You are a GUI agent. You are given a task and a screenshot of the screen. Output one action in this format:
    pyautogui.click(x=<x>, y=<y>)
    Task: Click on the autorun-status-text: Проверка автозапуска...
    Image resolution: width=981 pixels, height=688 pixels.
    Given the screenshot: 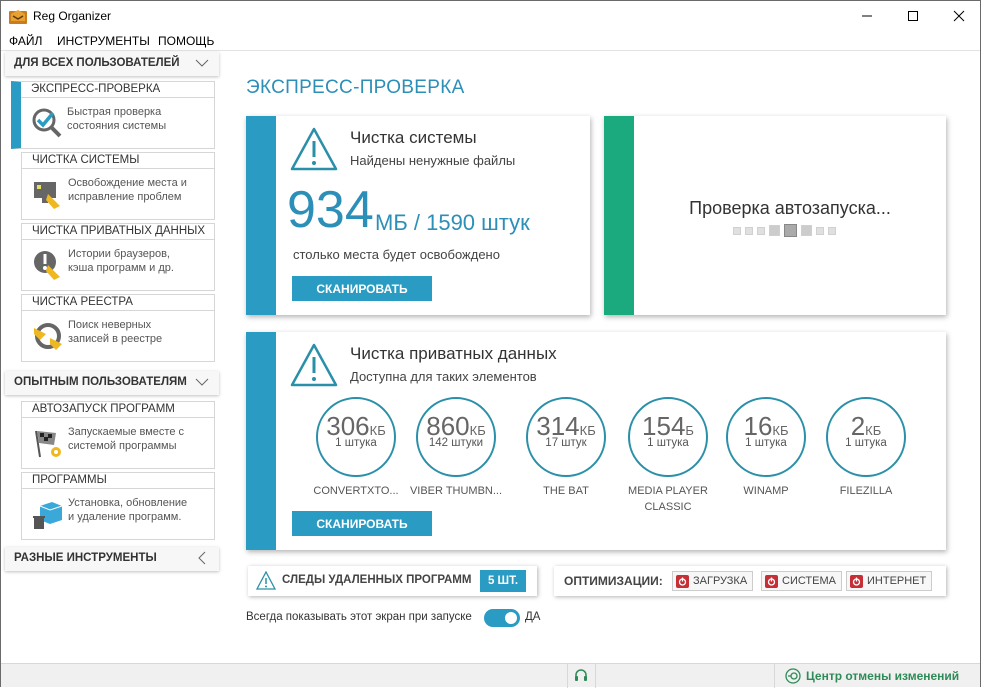 What is the action you would take?
    pyautogui.click(x=790, y=208)
    